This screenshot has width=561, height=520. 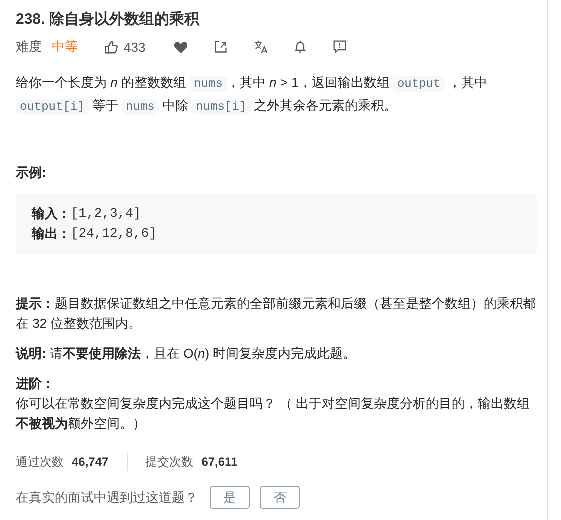 What do you see at coordinates (181, 47) in the screenshot?
I see `heart-icon` at bounding box center [181, 47].